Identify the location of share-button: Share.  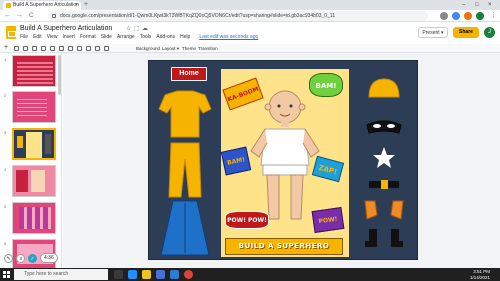
(466, 32).